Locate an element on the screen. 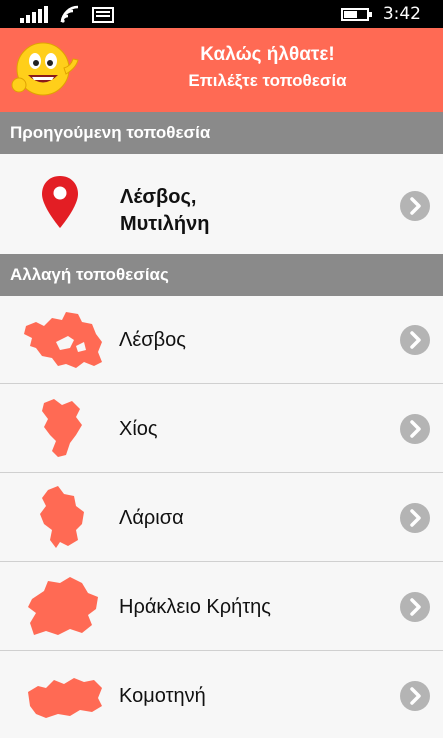 Image resolution: width=443 pixels, height=738 pixels. list-item-lesvos: Λέσβος is located at coordinates (221, 340).